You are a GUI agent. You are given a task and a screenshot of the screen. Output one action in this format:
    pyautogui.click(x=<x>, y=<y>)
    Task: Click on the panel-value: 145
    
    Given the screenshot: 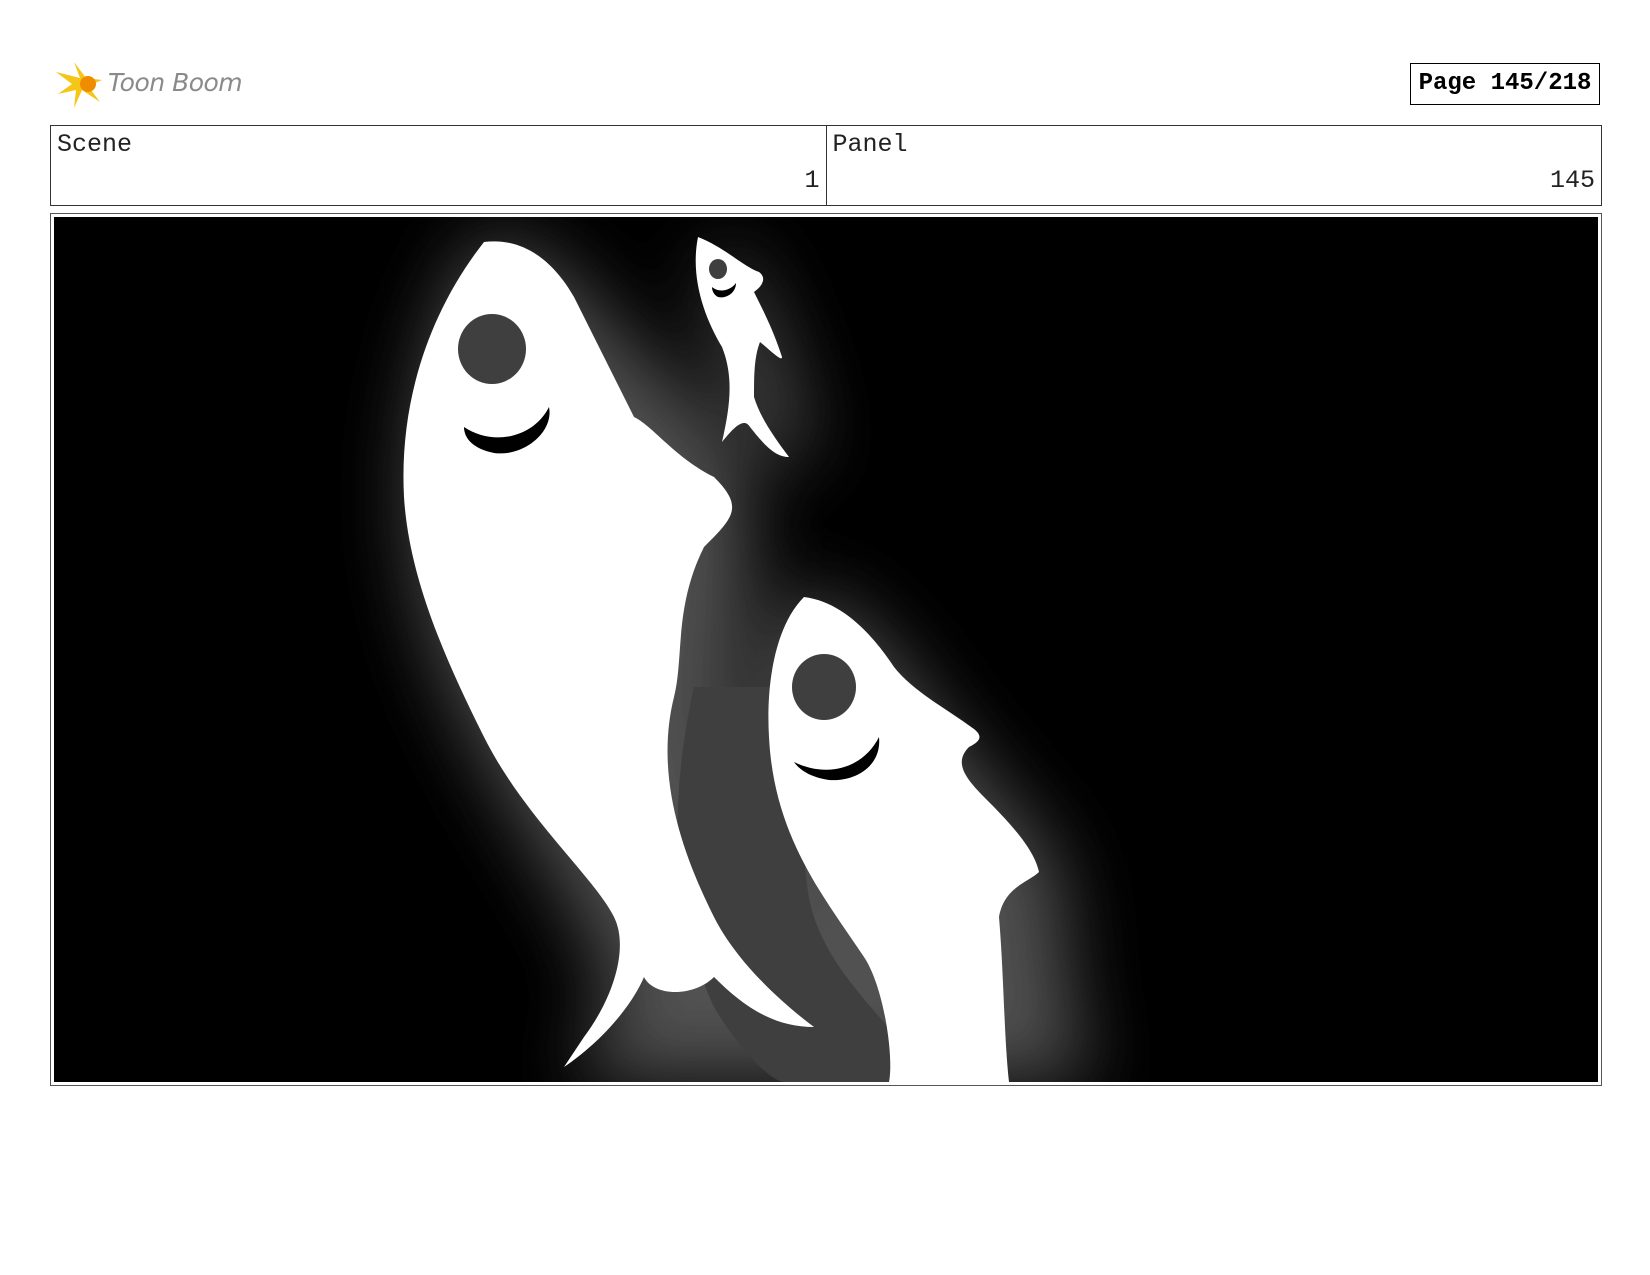 What is the action you would take?
    pyautogui.click(x=1572, y=180)
    